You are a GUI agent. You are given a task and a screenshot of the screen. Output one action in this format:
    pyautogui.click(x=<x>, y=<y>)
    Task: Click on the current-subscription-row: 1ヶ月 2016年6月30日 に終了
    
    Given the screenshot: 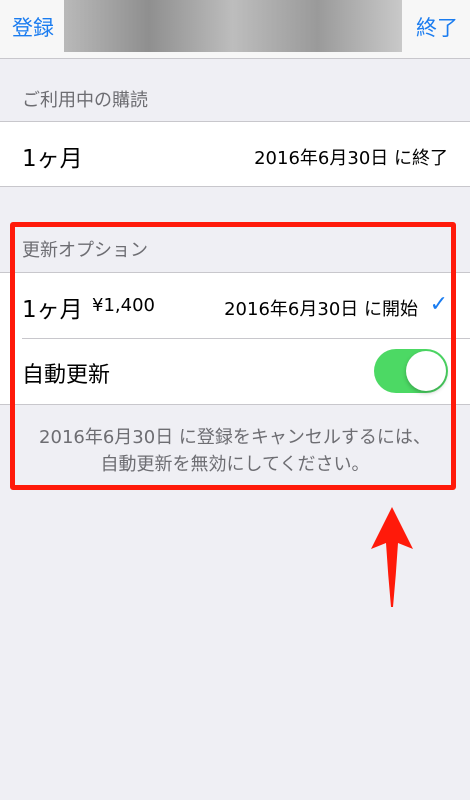 What is the action you would take?
    pyautogui.click(x=235, y=154)
    